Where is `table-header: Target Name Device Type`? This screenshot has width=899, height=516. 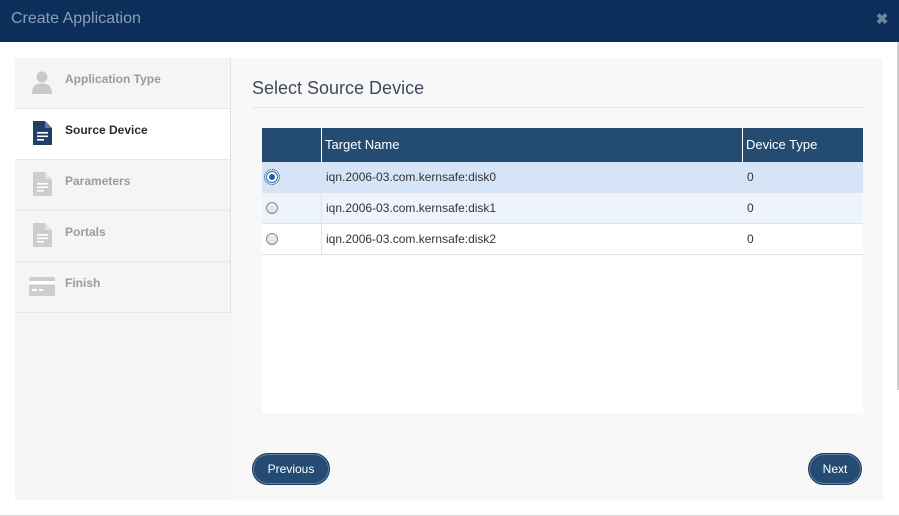 table-header: Target Name Device Type is located at coordinates (562, 145).